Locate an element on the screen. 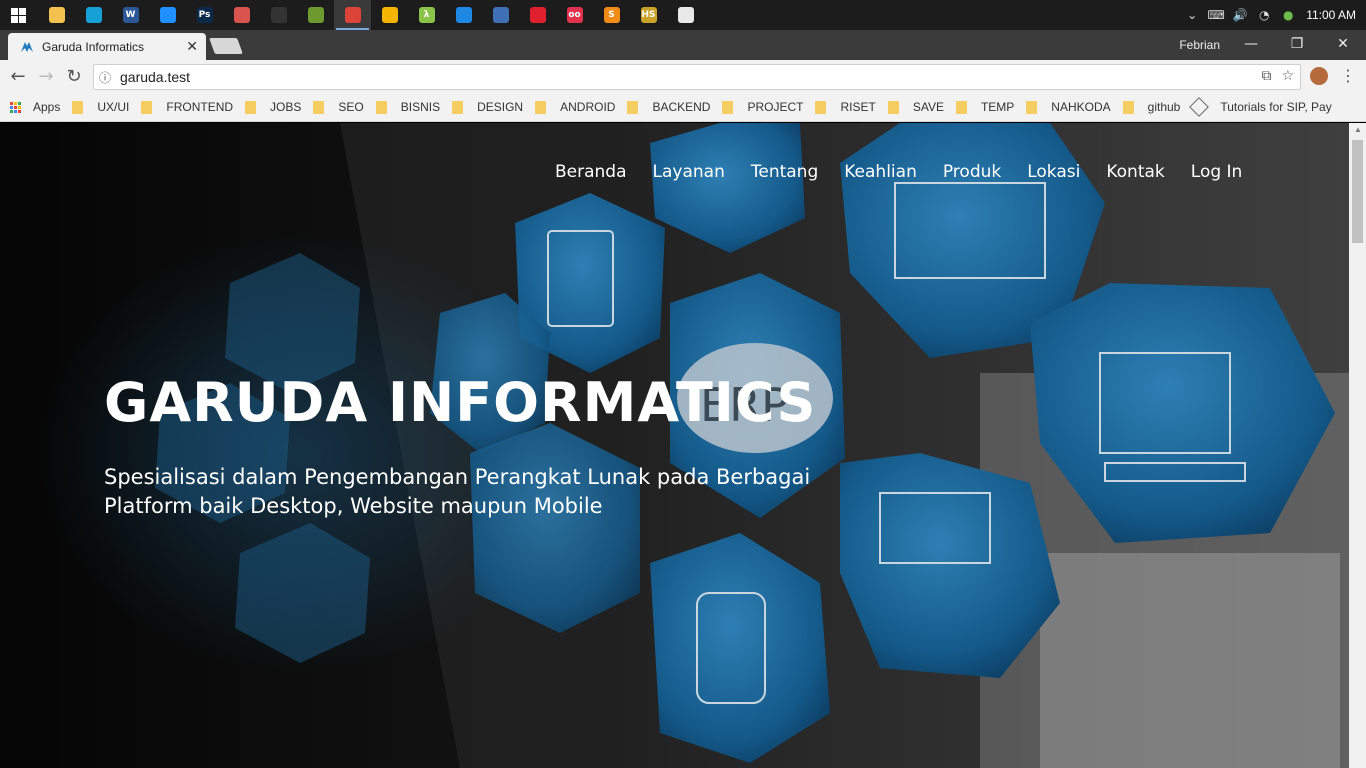 The image size is (1366, 768). start-button is located at coordinates (18, 15).